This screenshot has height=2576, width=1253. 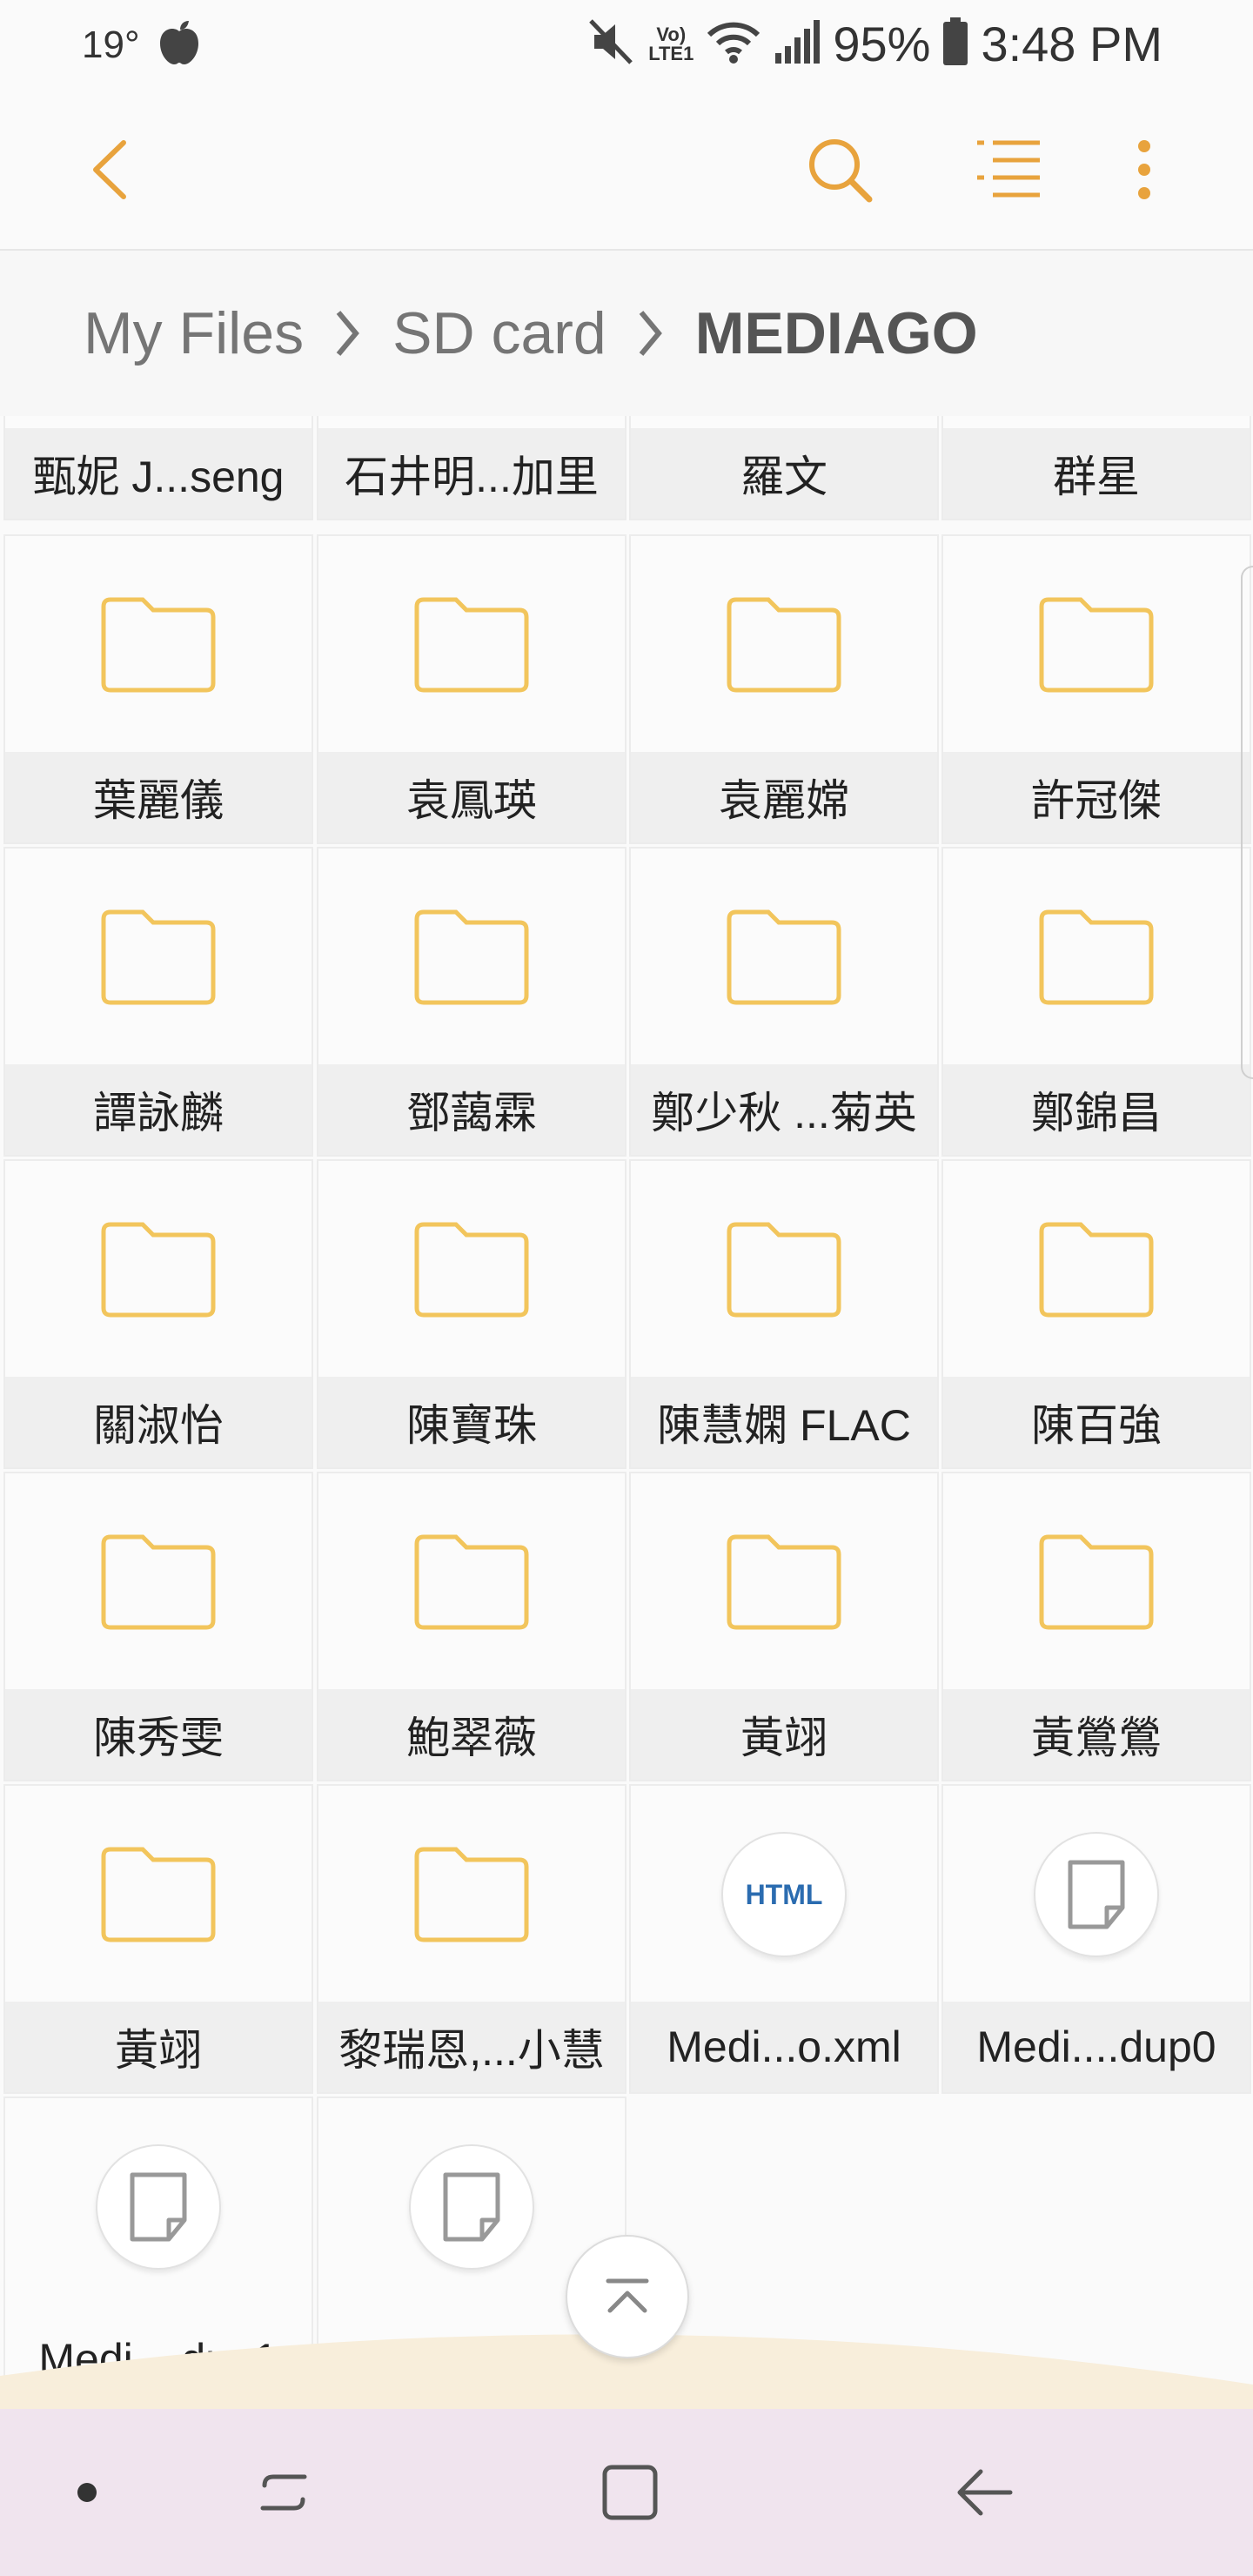 I want to click on folder-name: 許冠傑, so click(x=1096, y=797).